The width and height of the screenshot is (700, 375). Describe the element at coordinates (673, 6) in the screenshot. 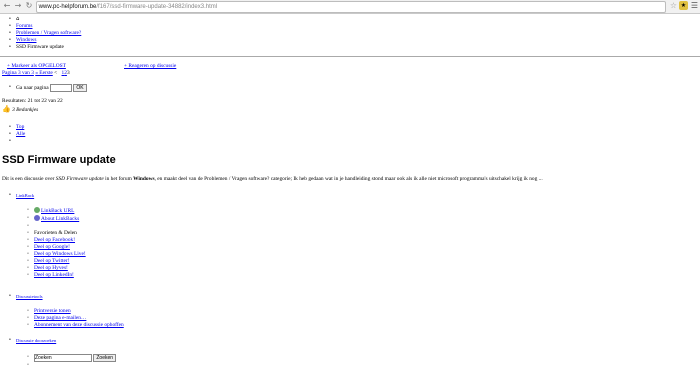

I see `bookmark-star-icon: ☆` at that location.